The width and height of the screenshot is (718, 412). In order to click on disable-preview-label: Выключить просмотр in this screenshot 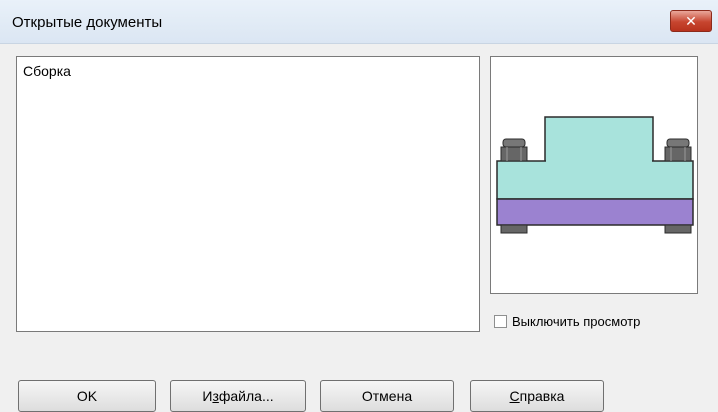, I will do `click(576, 321)`.